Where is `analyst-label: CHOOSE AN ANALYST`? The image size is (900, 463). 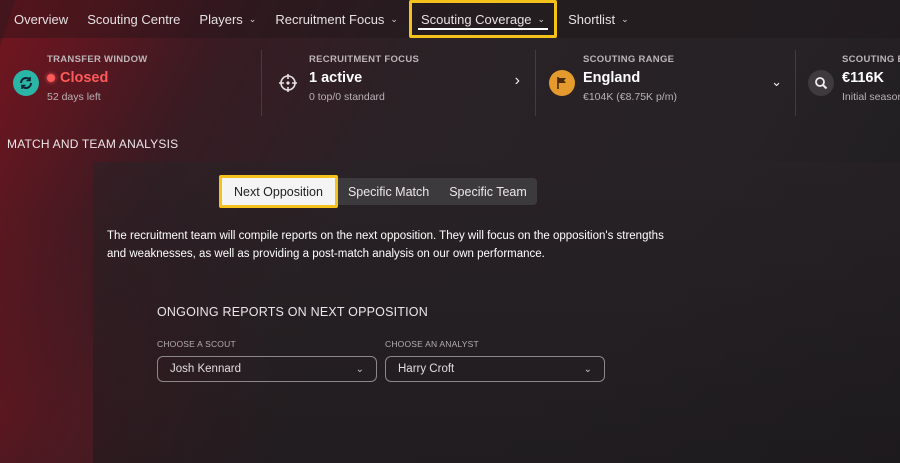
analyst-label: CHOOSE AN ANALYST is located at coordinates (432, 344).